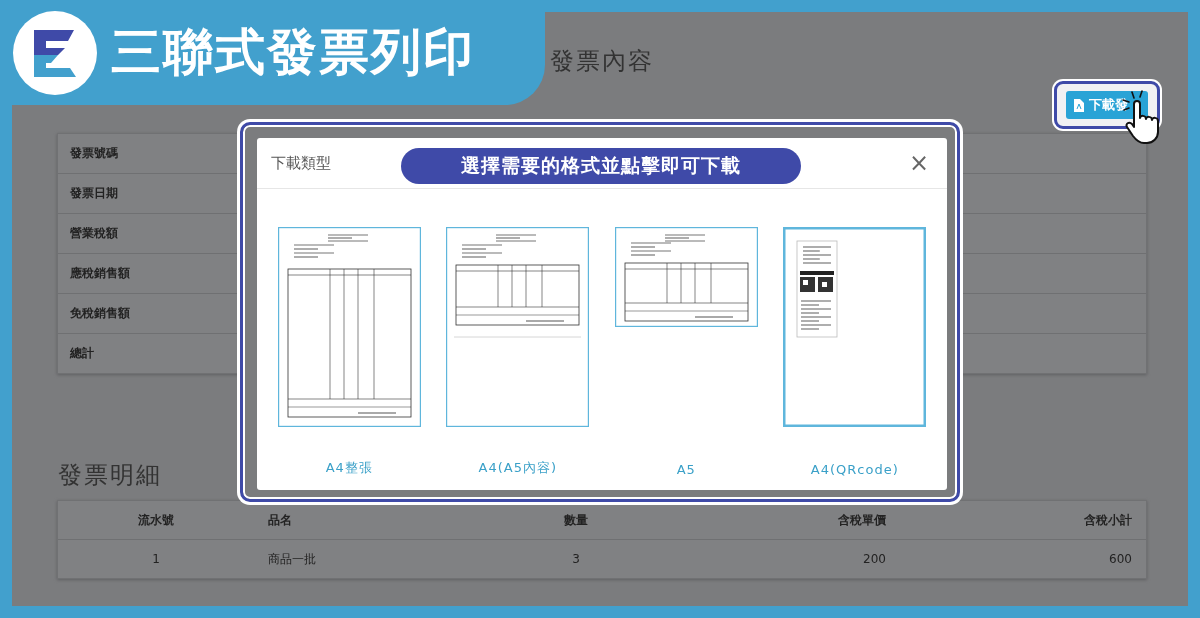 This screenshot has width=1200, height=618. Describe the element at coordinates (55, 52) in the screenshot. I see `logo-icon` at that location.